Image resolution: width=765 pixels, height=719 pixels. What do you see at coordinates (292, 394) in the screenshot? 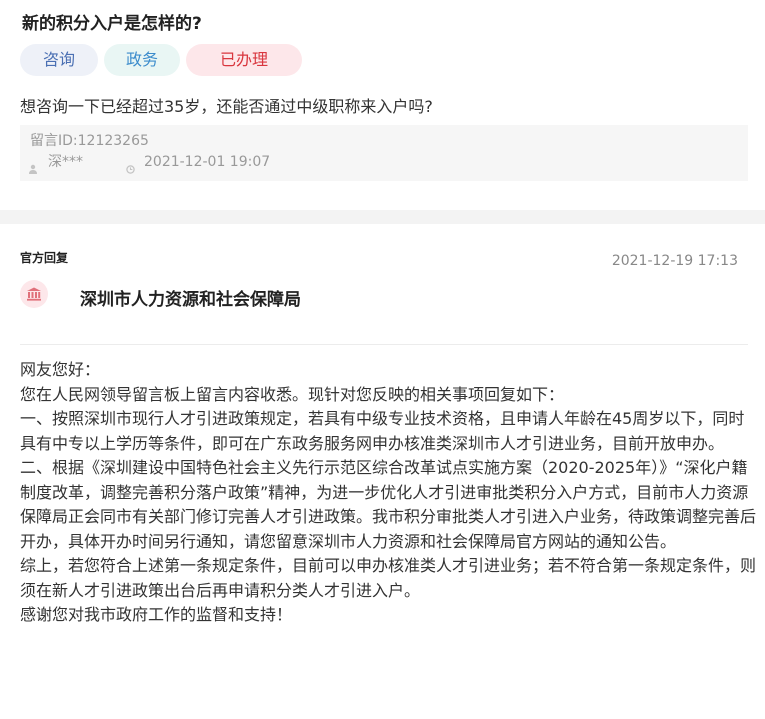
I see `reply-paragraph: 您在人民网领导留言板上留言内容收悉。现针对您反映的相关事项回复如下：` at bounding box center [292, 394].